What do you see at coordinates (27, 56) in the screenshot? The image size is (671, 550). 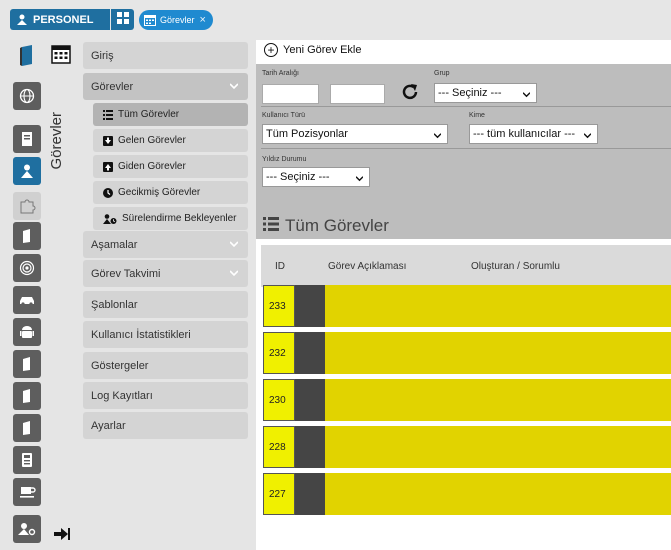 I see `book-icon` at bounding box center [27, 56].